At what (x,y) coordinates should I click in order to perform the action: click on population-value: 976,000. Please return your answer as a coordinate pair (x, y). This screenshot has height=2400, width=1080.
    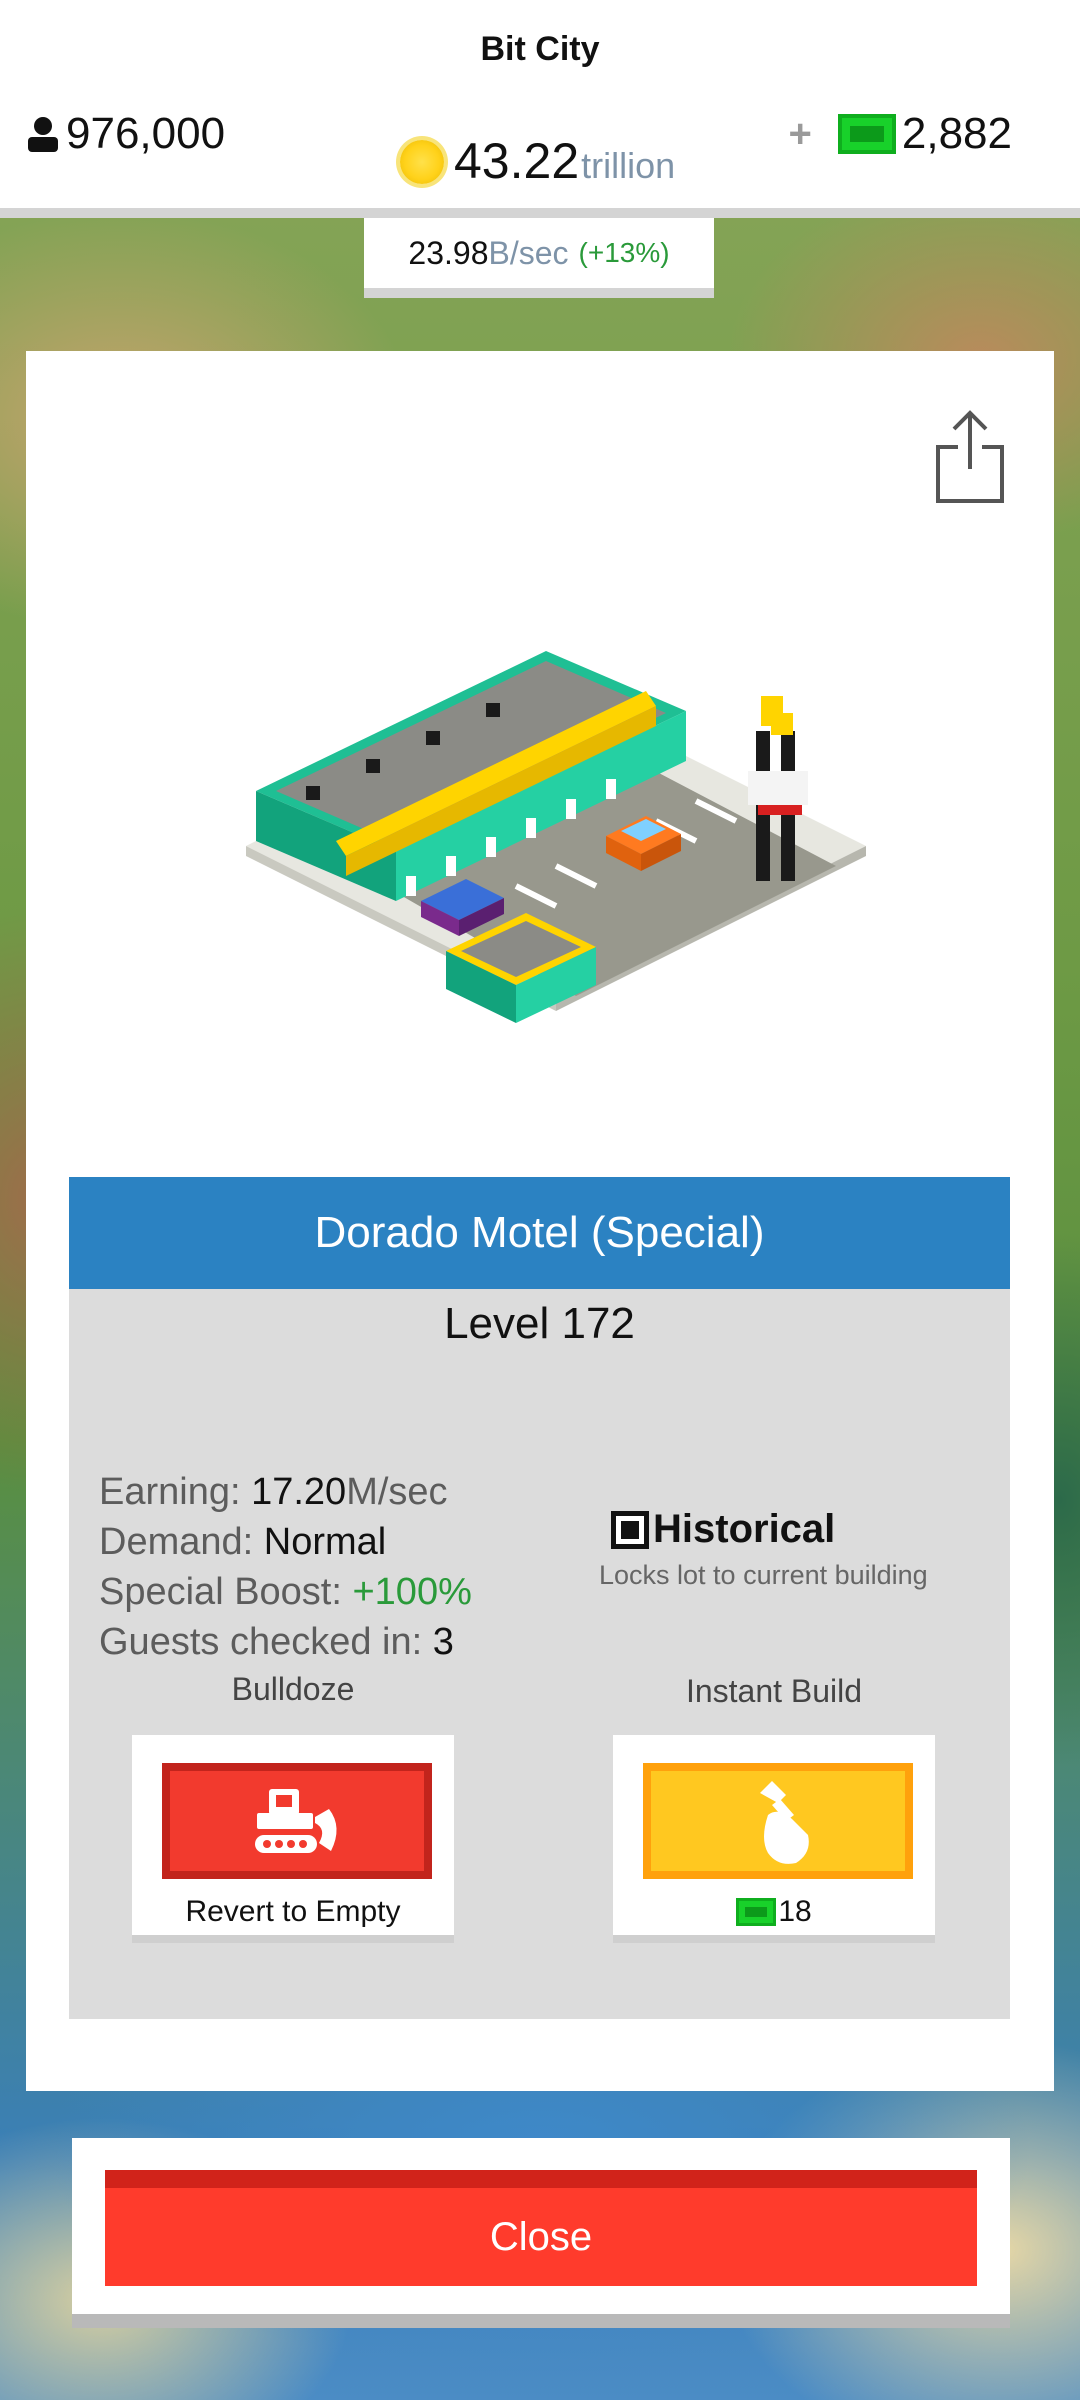
    Looking at the image, I should click on (146, 133).